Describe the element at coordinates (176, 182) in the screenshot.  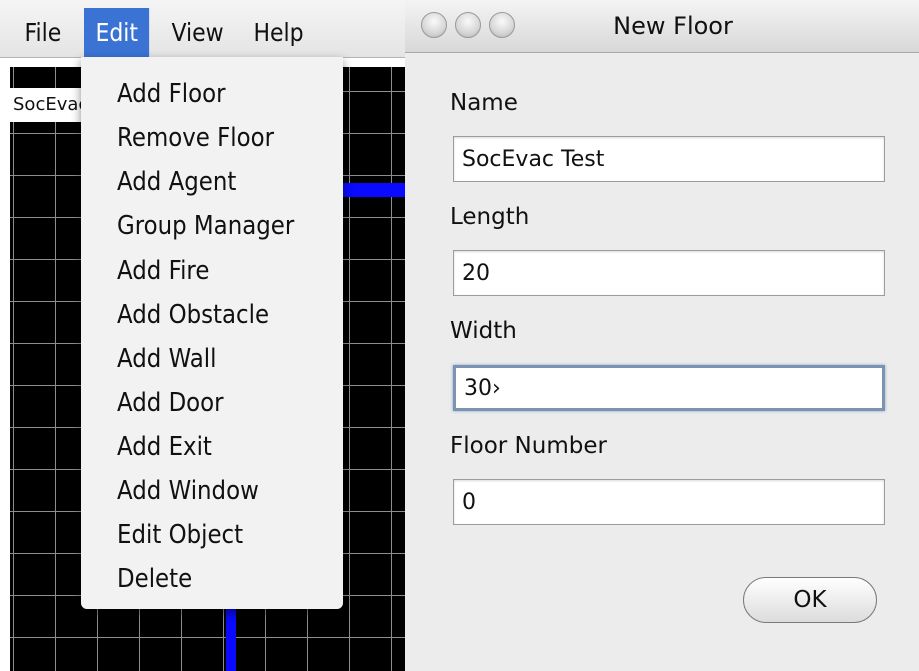
I see `menu-item-add-agent: Add Agent` at that location.